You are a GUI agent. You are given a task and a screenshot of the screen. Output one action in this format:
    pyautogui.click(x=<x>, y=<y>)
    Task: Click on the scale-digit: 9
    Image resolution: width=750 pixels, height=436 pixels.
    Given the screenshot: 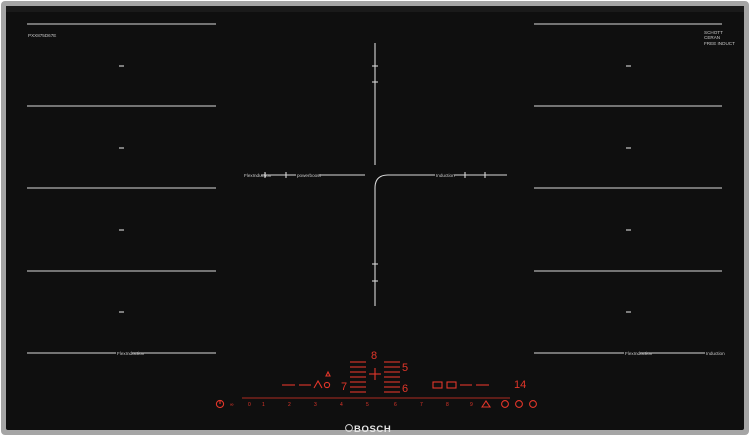 What is the action you would take?
    pyautogui.click(x=471, y=405)
    